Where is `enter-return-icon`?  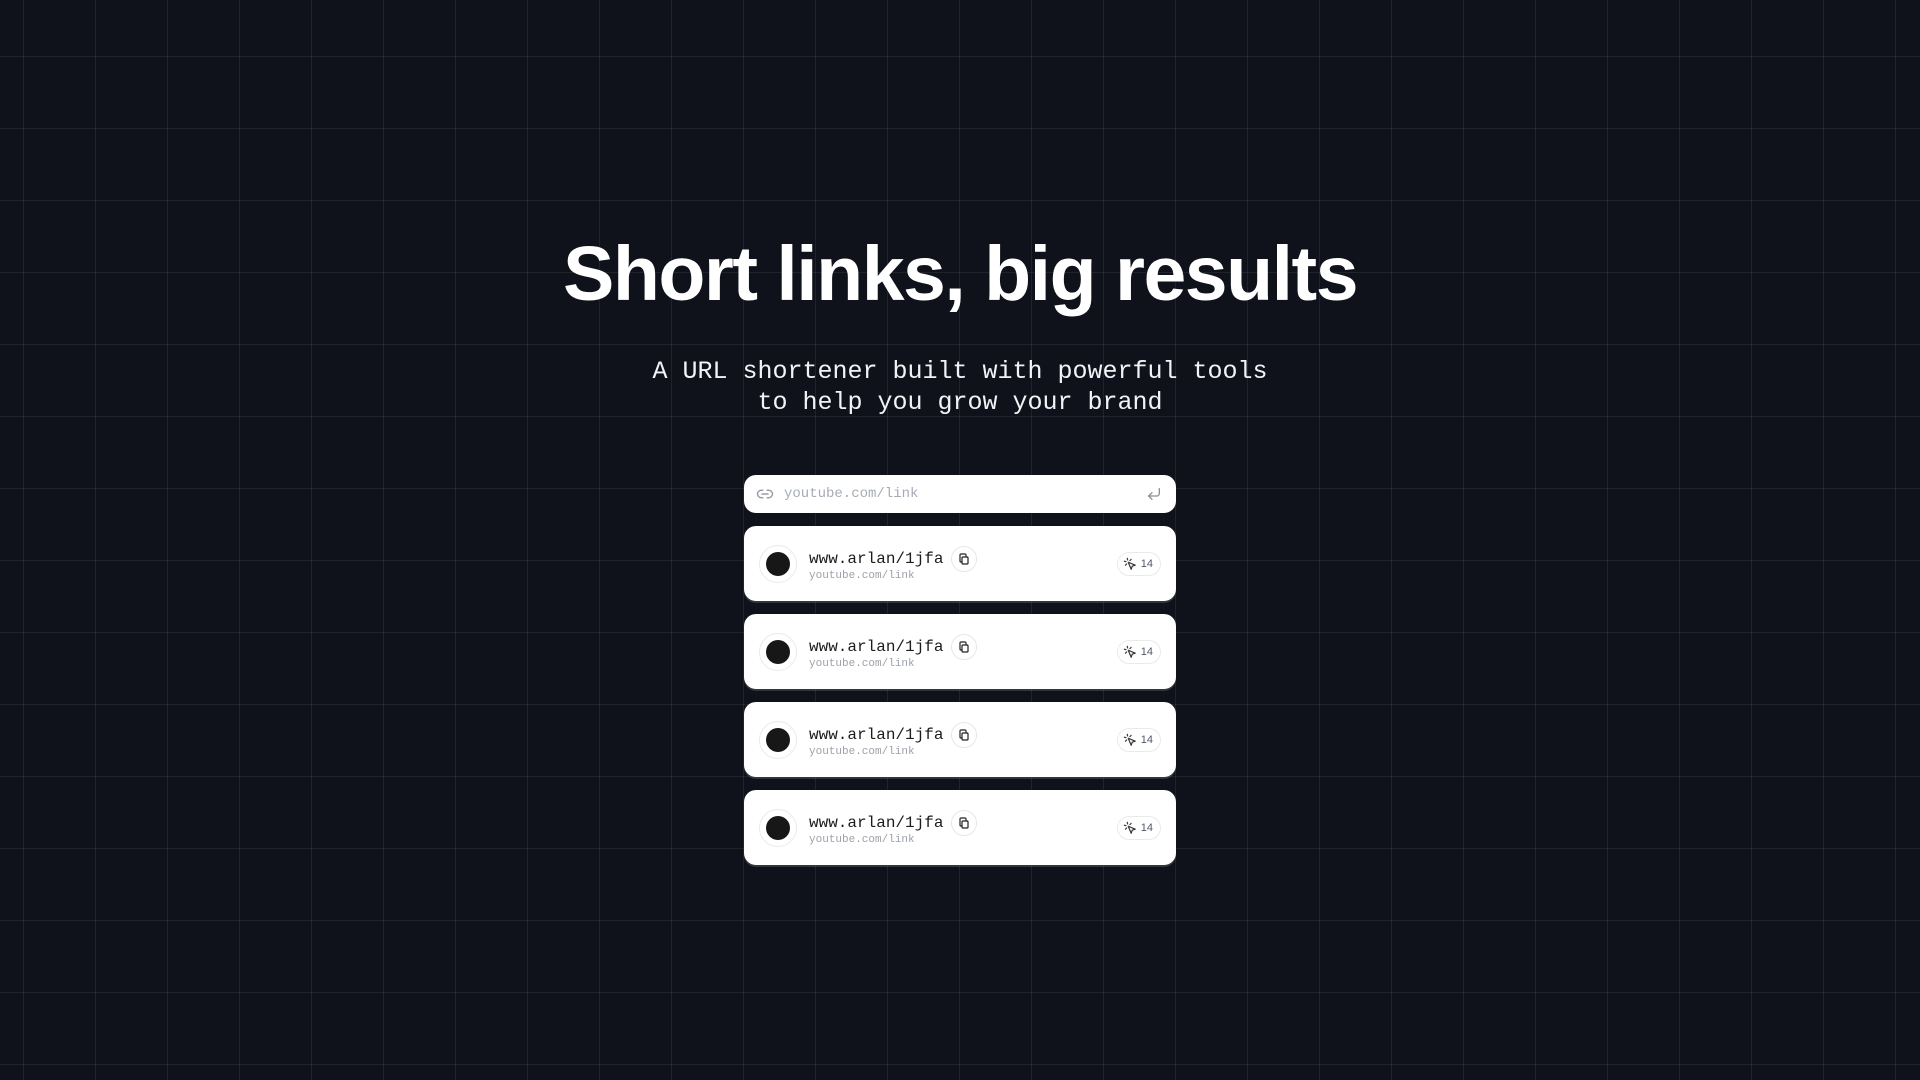
enter-return-icon is located at coordinates (1154, 494).